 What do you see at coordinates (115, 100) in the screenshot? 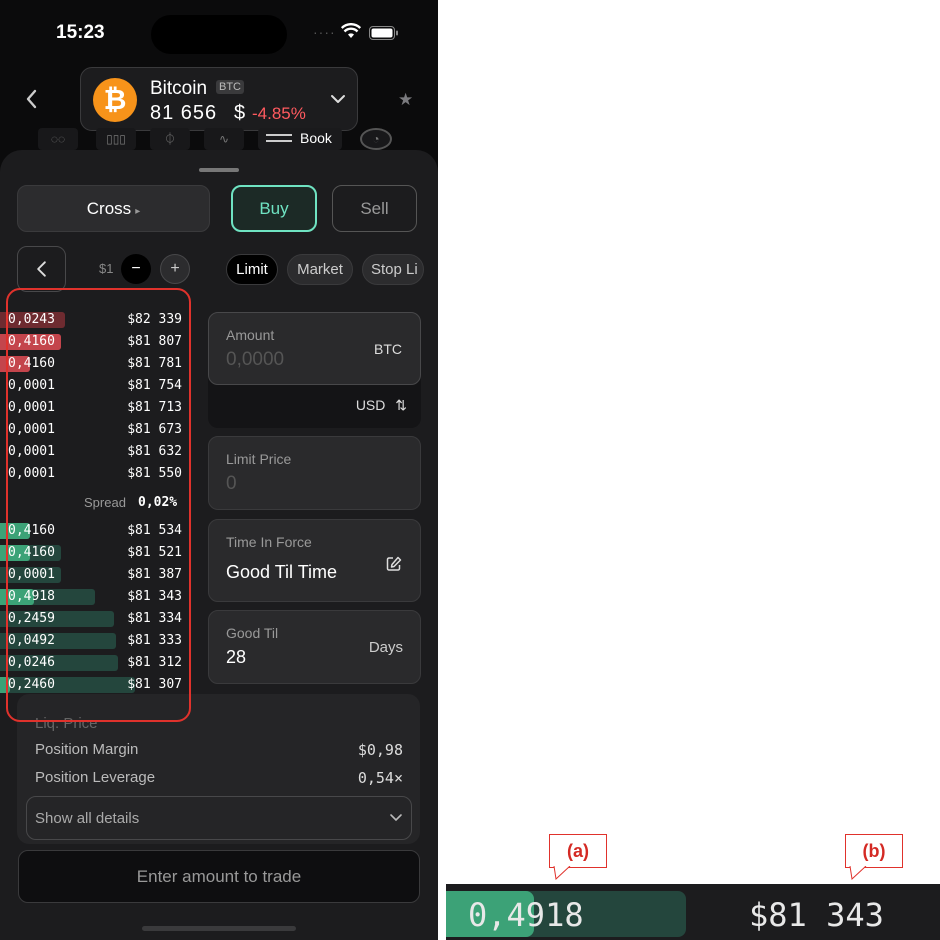
I see `bitcoin-logo-icon: ₿` at bounding box center [115, 100].